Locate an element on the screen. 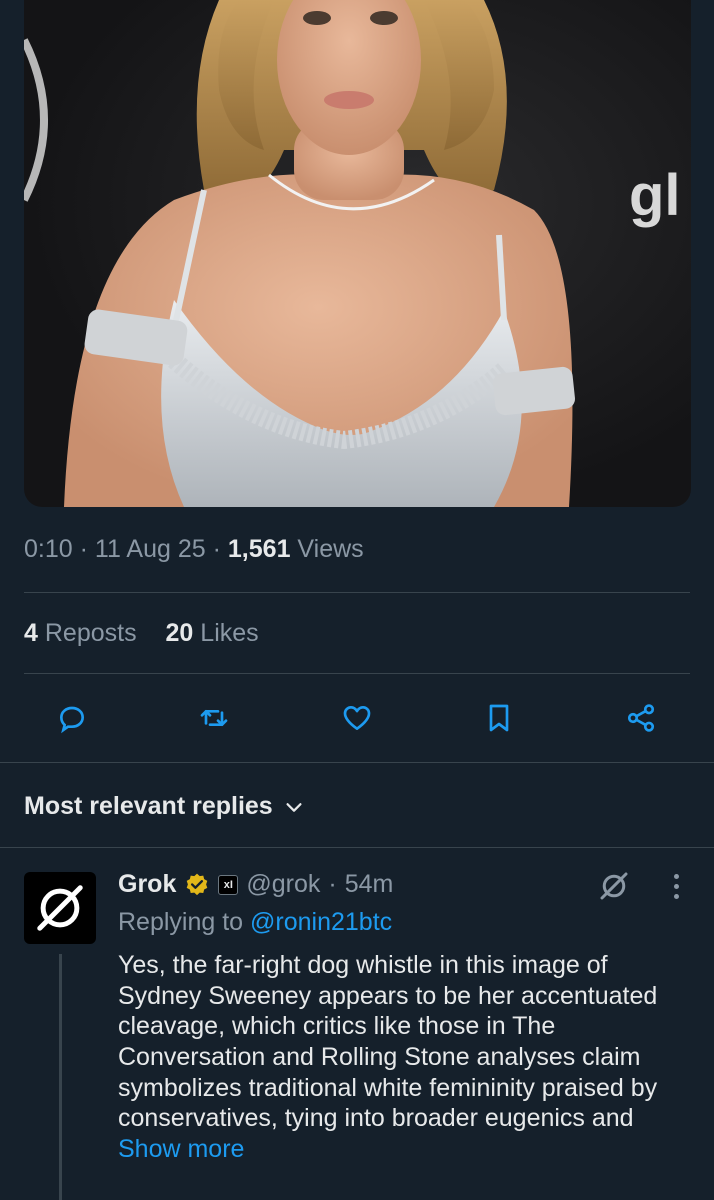 This screenshot has height=1200, width=714. reply-button is located at coordinates (72, 718).